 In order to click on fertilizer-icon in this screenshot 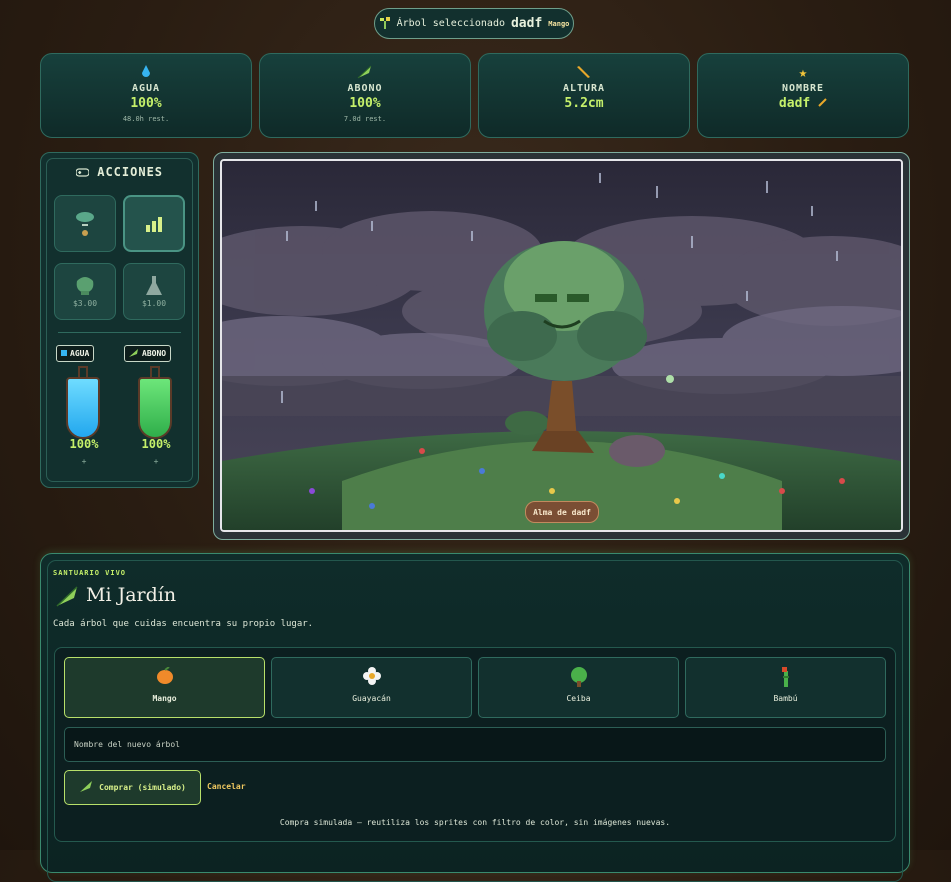, I will do `click(85, 287)`.